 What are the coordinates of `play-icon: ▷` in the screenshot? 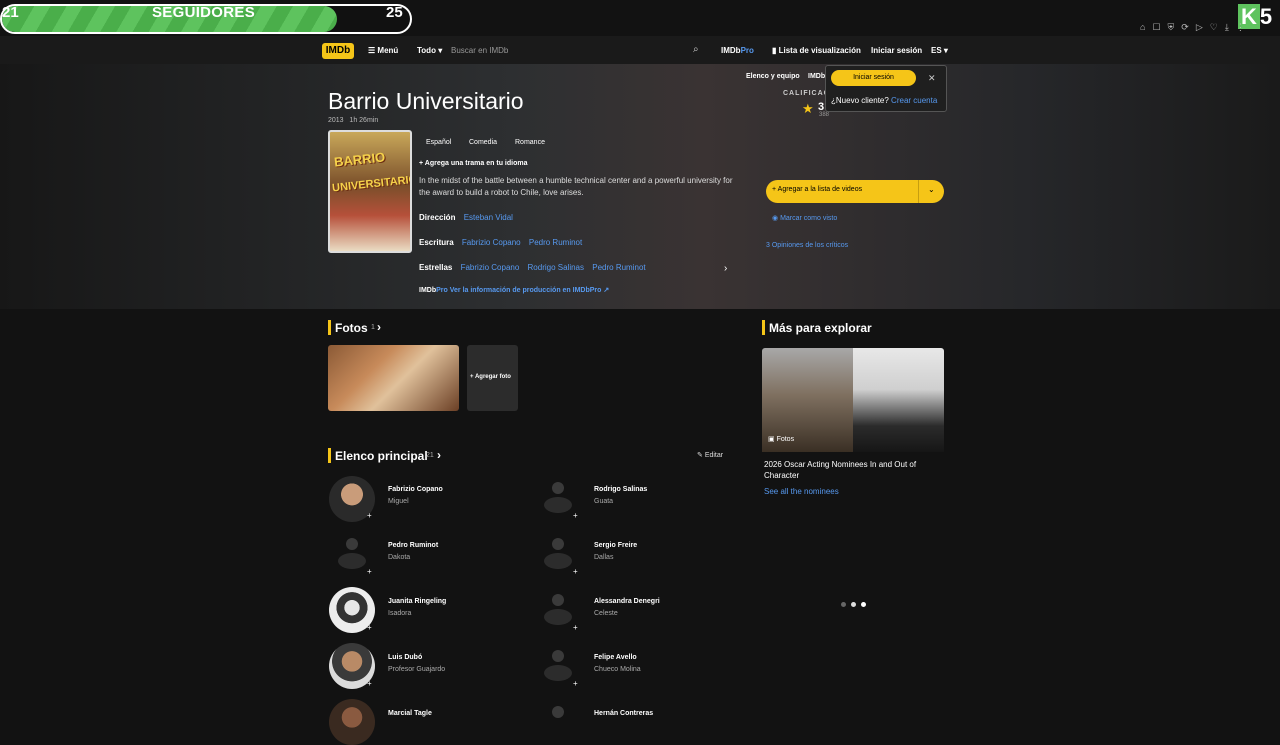 It's located at (1199, 27).